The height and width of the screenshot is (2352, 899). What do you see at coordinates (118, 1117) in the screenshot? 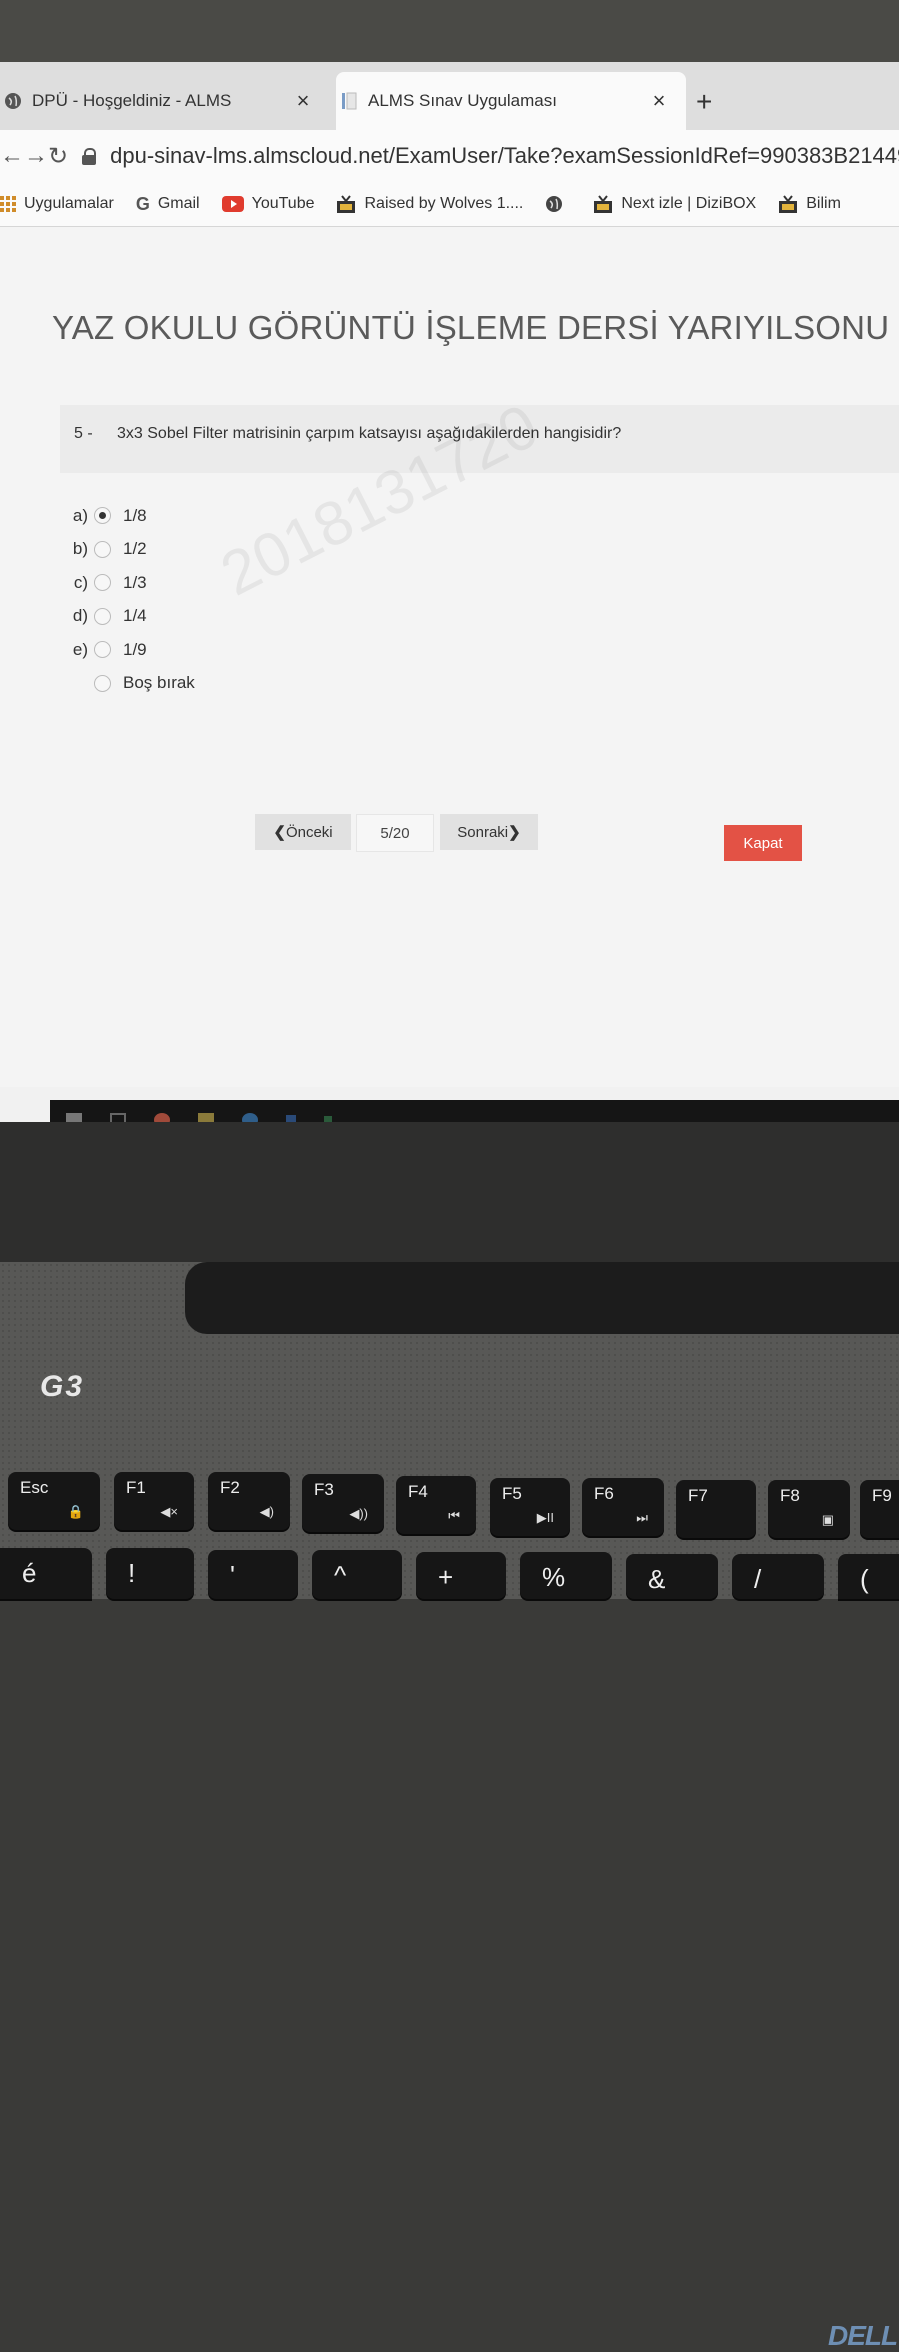
I see `task-view-icon` at bounding box center [118, 1117].